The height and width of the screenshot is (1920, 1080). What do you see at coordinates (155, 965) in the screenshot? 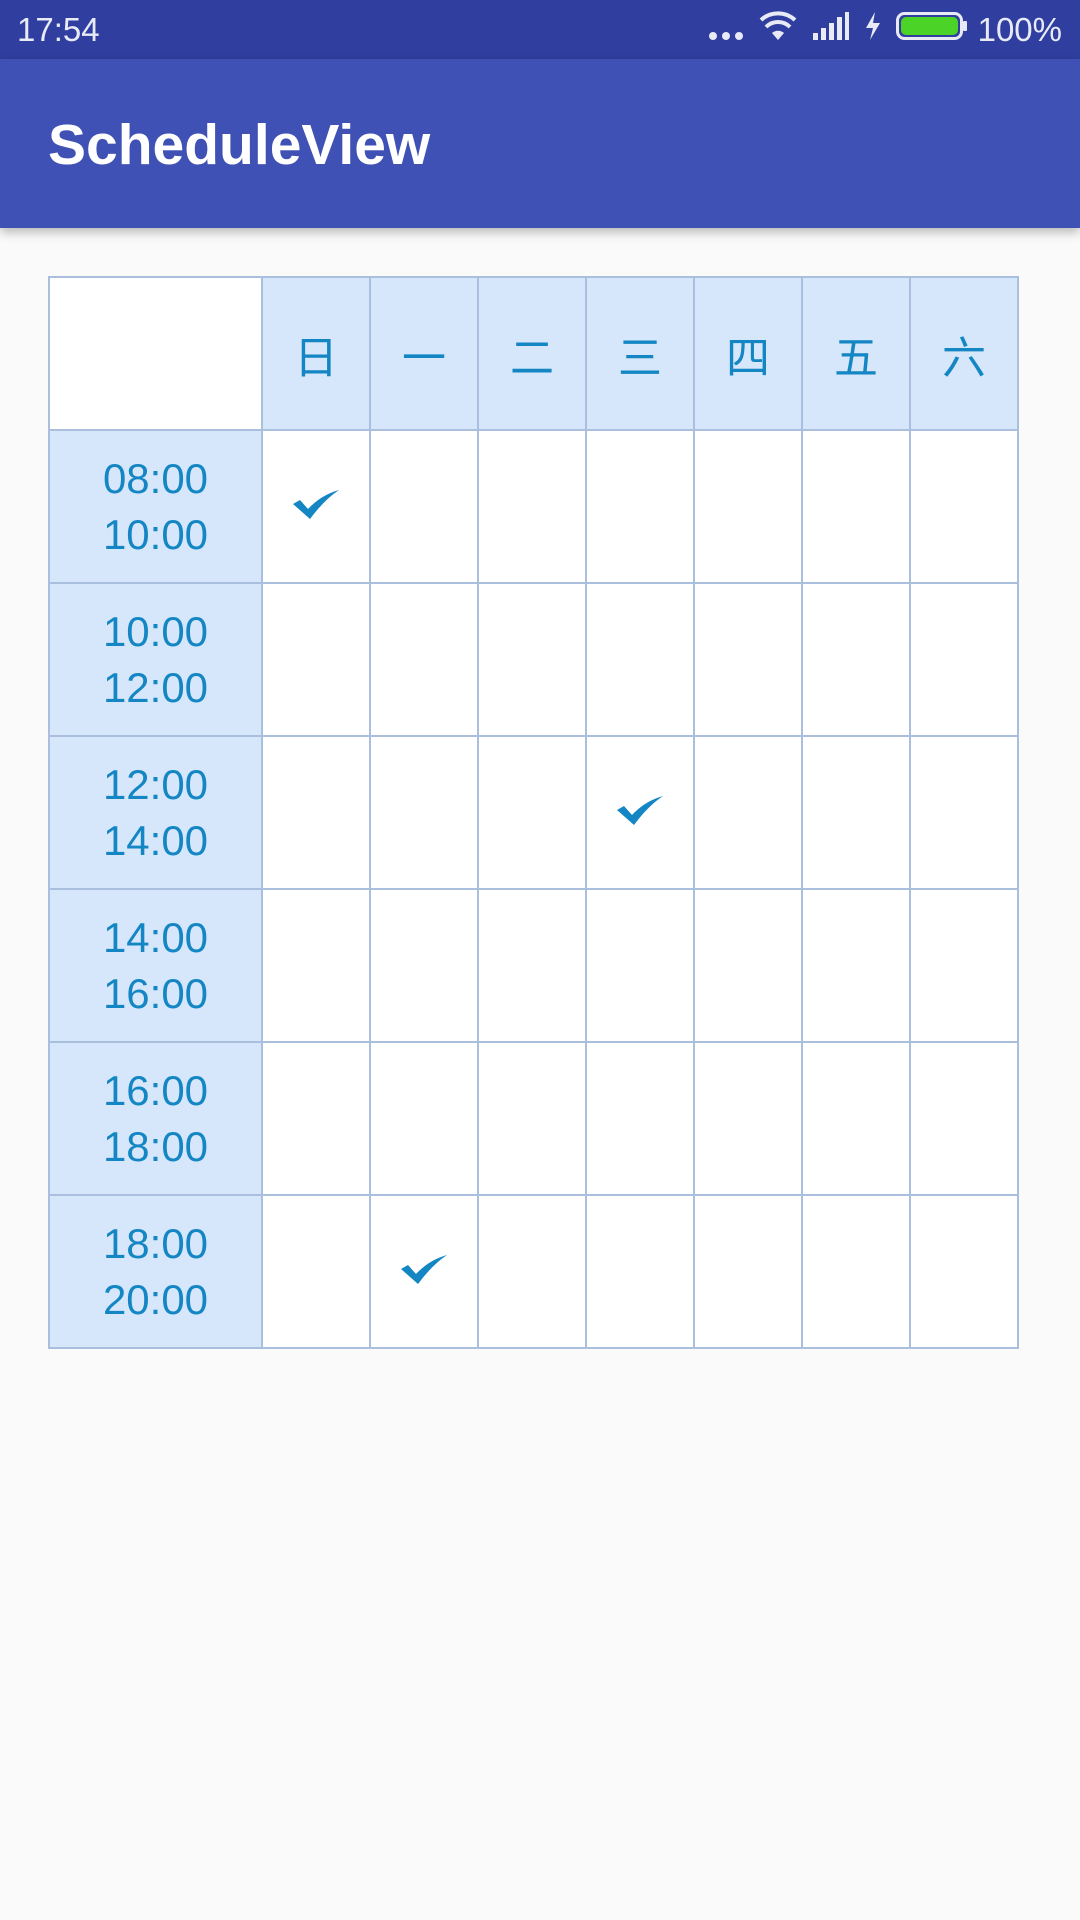
I see `time-slot-label: 14:00 16:00` at bounding box center [155, 965].